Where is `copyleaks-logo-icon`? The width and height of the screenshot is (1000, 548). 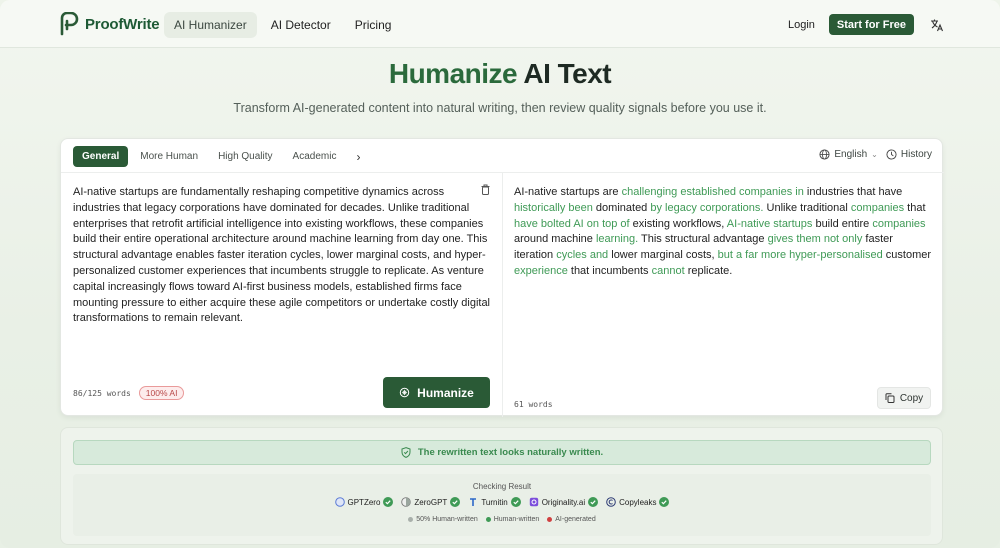 copyleaks-logo-icon is located at coordinates (611, 502).